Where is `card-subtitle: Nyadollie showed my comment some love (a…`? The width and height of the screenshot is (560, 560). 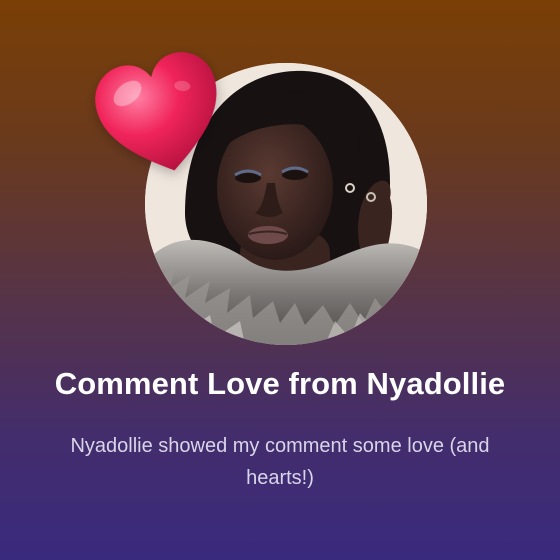 card-subtitle: Nyadollie showed my comment some love (a… is located at coordinates (280, 462).